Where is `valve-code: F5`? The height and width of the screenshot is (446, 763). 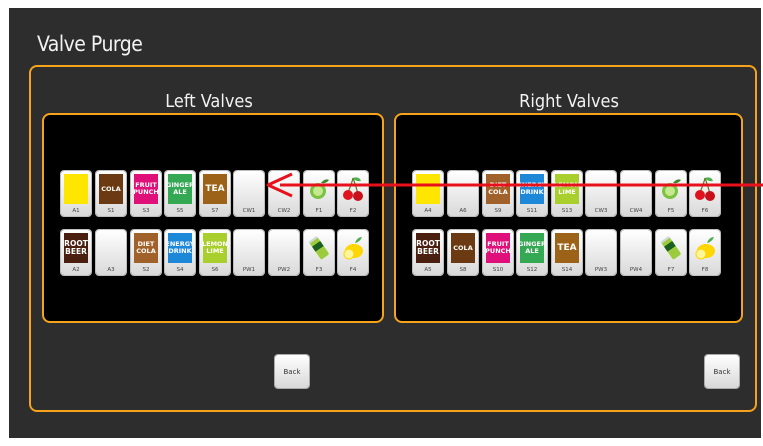 valve-code: F5 is located at coordinates (671, 211).